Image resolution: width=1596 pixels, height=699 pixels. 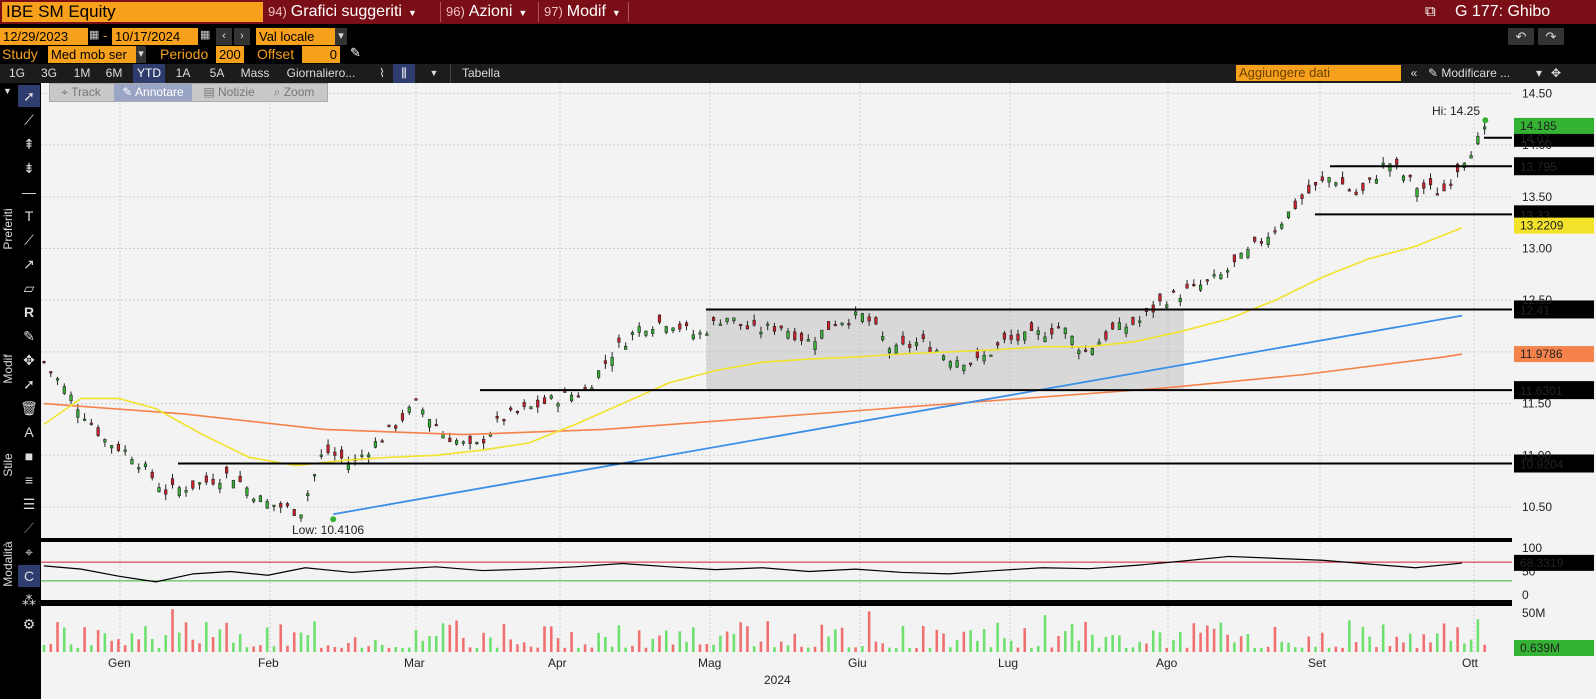 What do you see at coordinates (1542, 563) in the screenshot?
I see `rsi-value-label: 68.3319` at bounding box center [1542, 563].